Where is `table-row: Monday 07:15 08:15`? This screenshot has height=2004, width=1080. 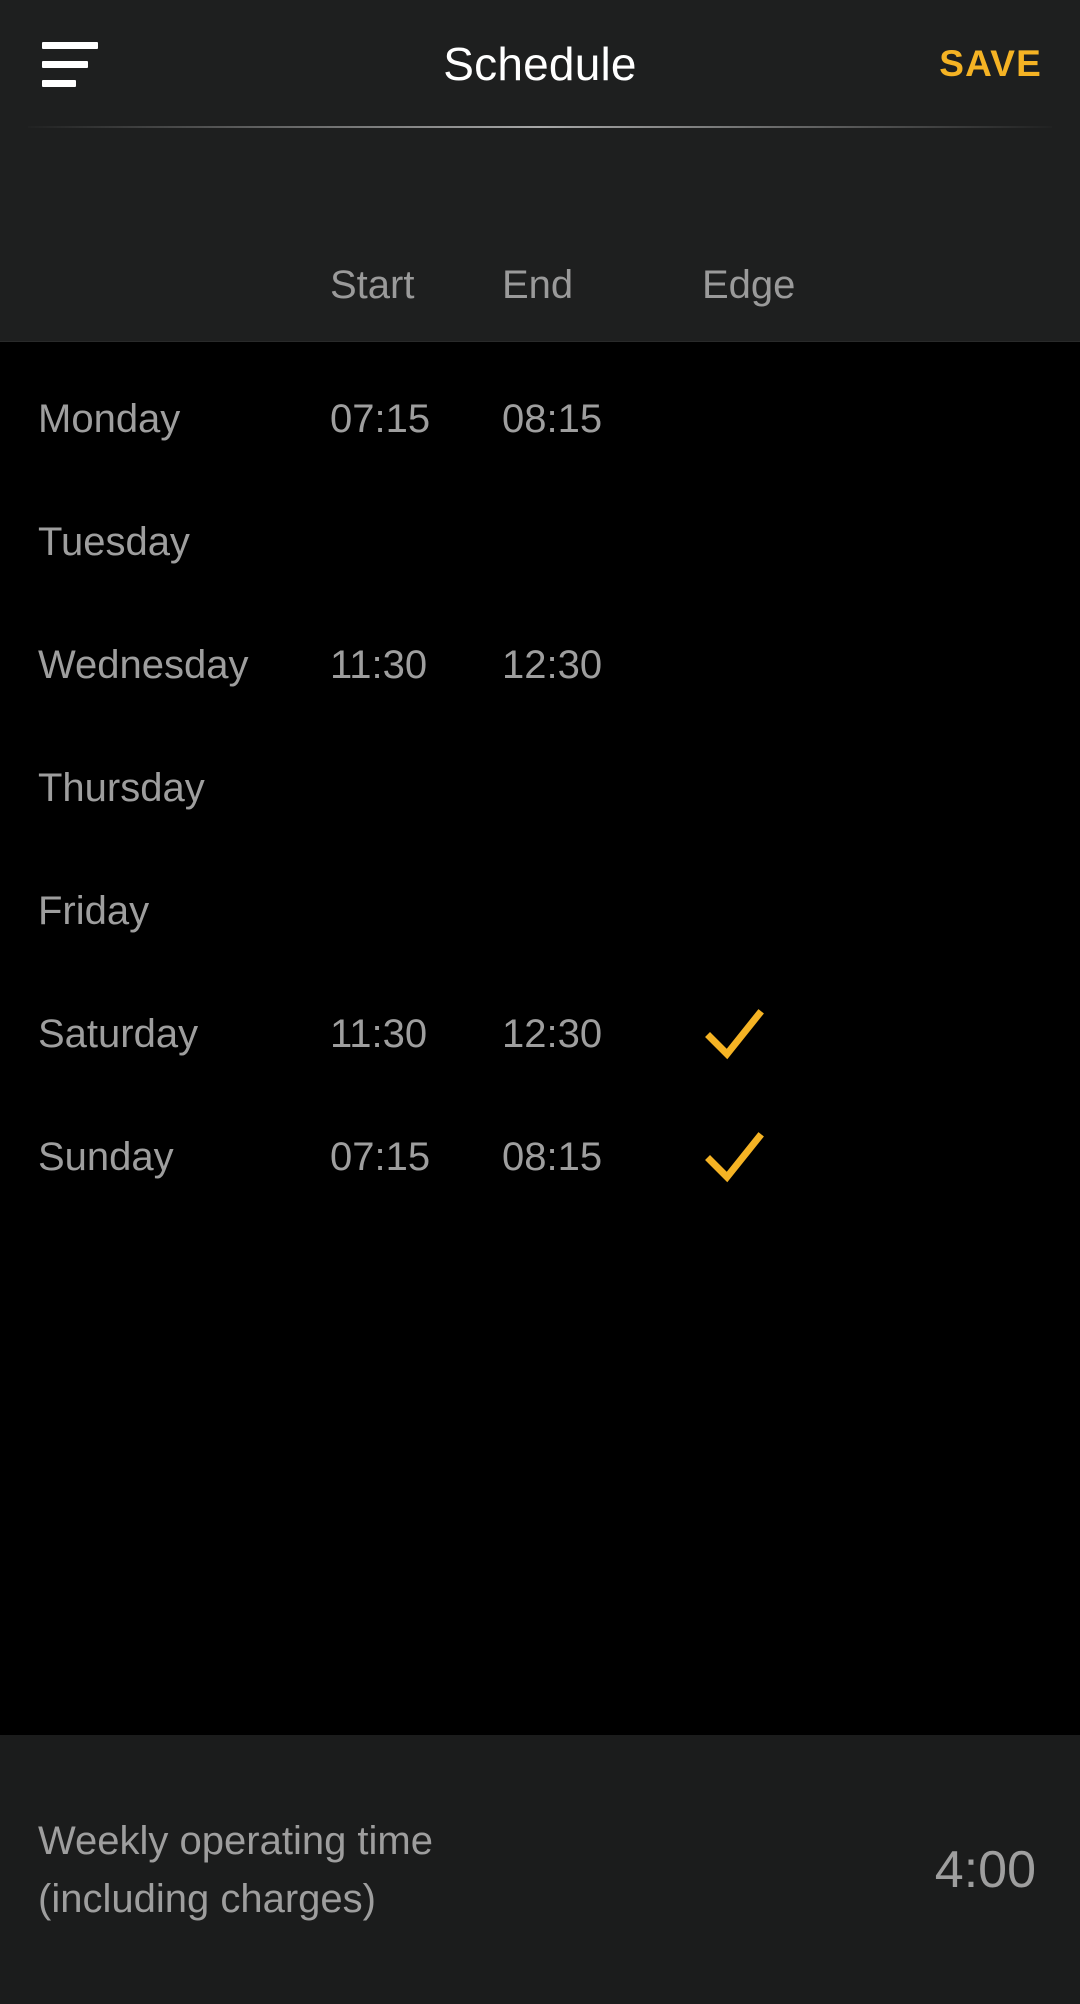 table-row: Monday 07:15 08:15 is located at coordinates (540, 419).